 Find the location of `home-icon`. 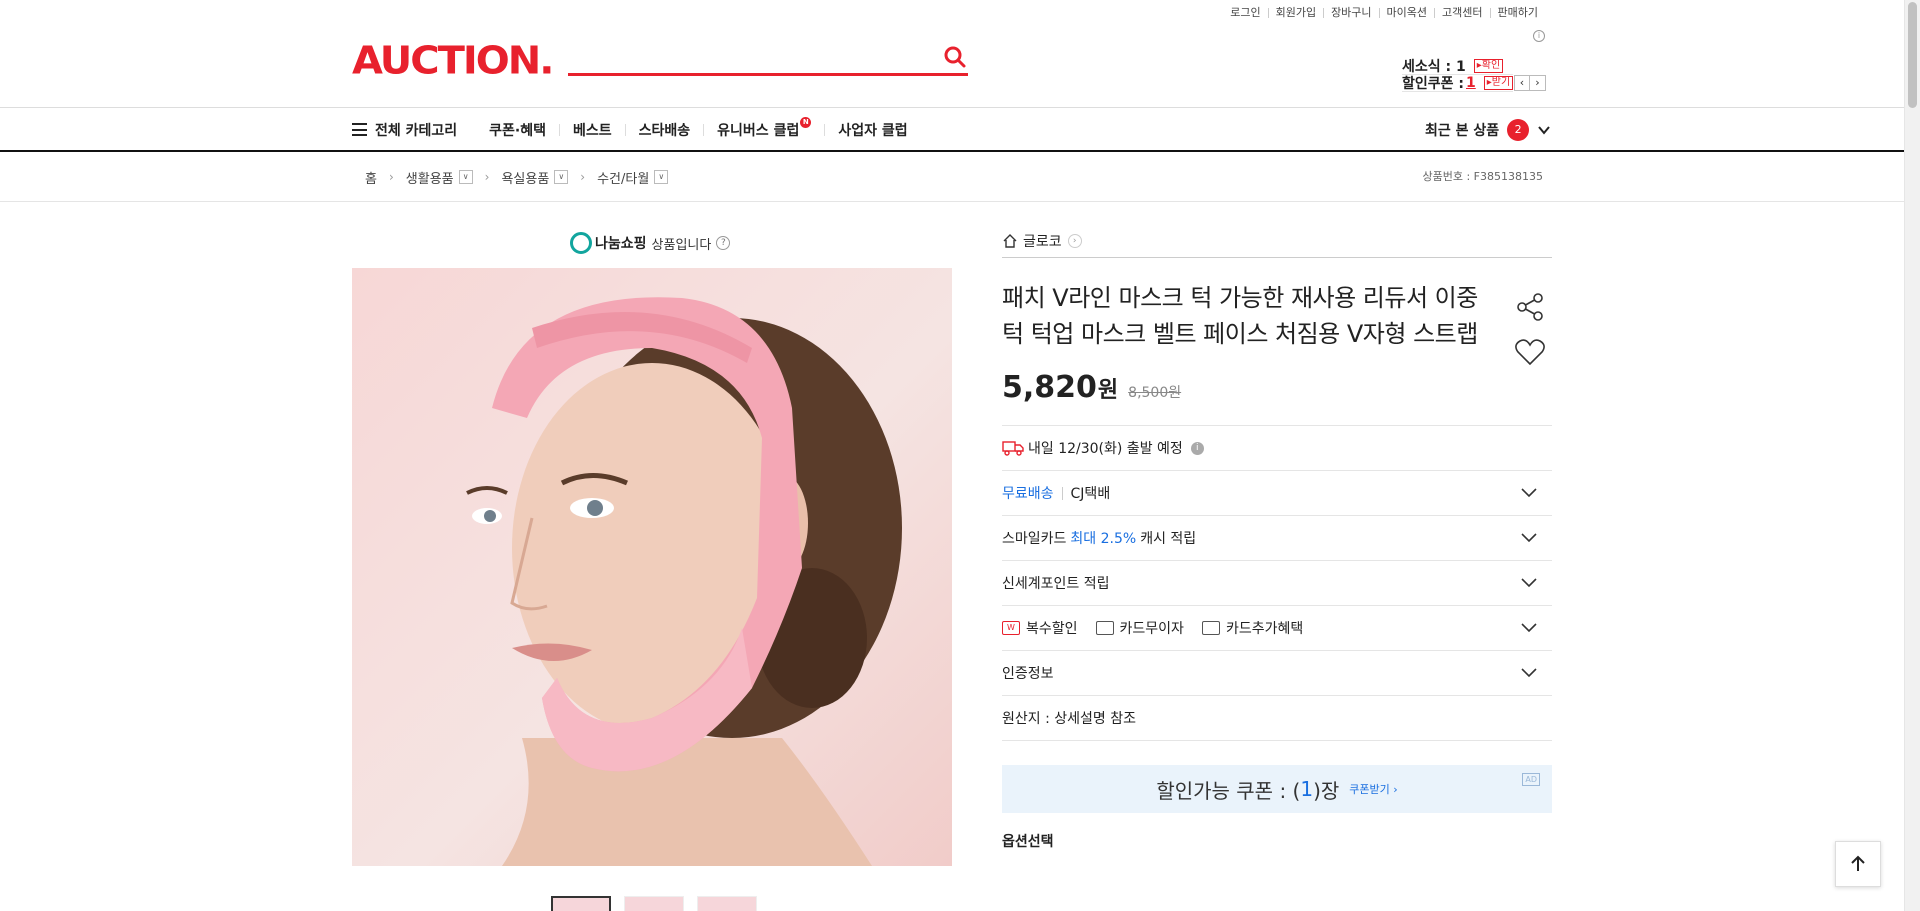

home-icon is located at coordinates (1010, 240).